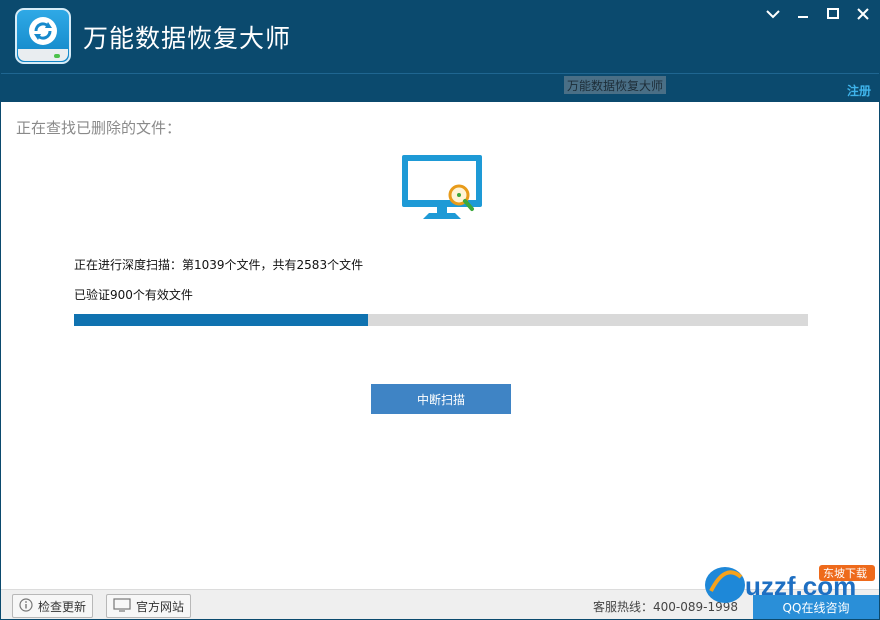  I want to click on check-update-label: 检查更新, so click(62, 606).